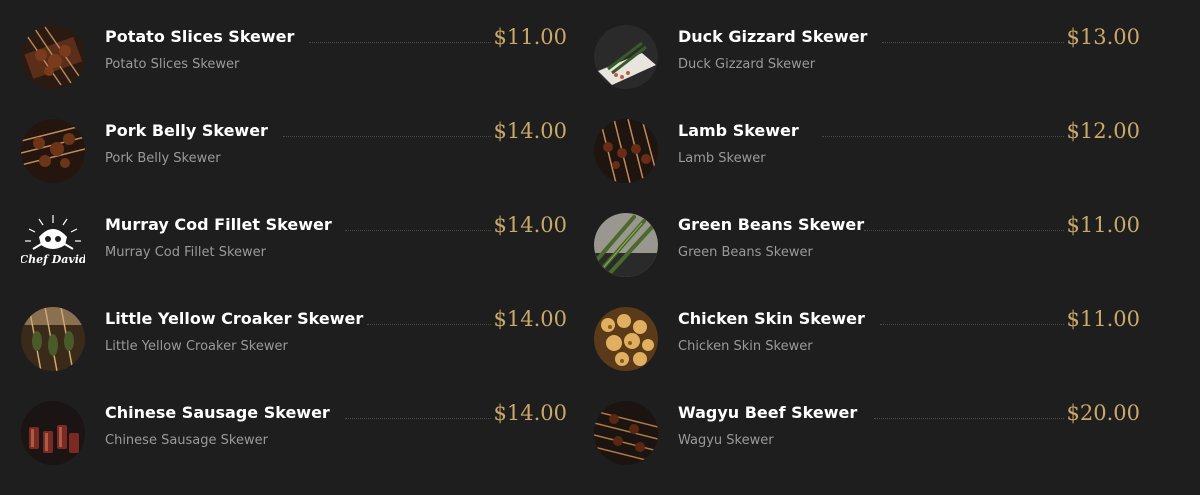 The width and height of the screenshot is (1200, 495). I want to click on item-description: Duck Gizzard Skewer, so click(747, 64).